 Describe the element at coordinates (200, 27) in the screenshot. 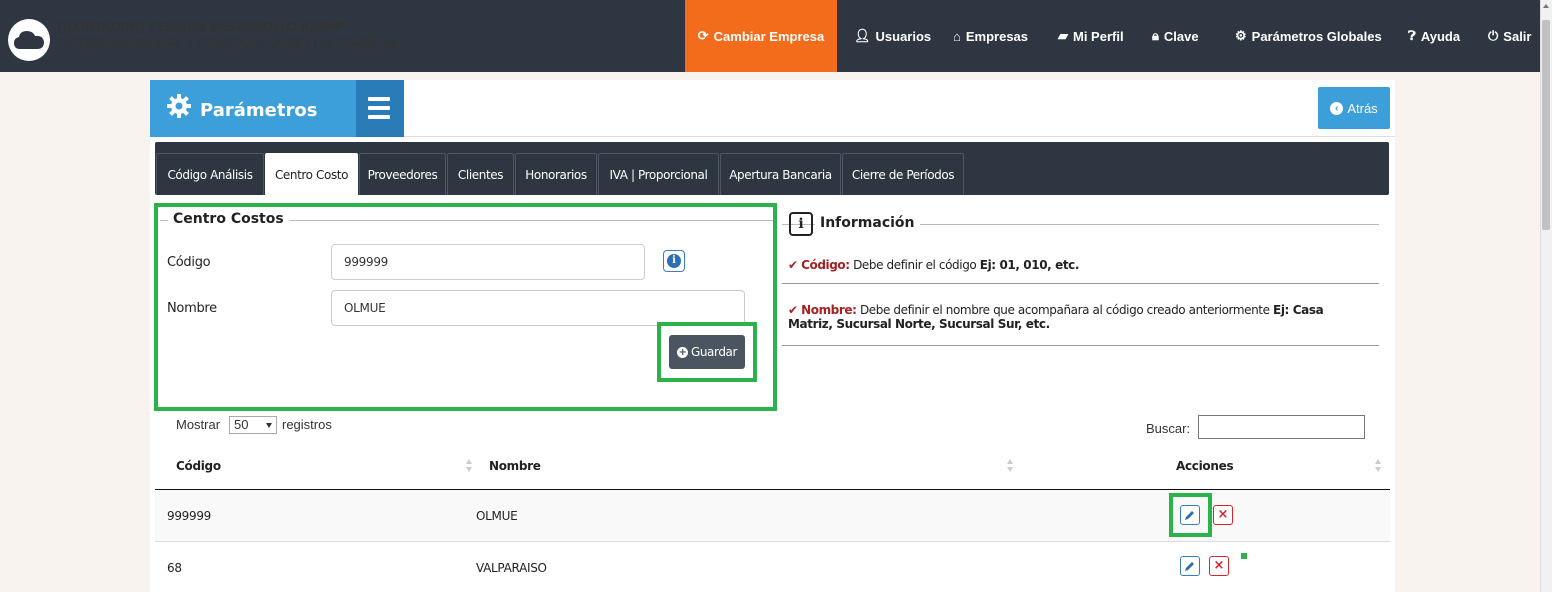

I see `app-title: [ICONTADOR] VERSION DESARROLLO IQAMP` at that location.